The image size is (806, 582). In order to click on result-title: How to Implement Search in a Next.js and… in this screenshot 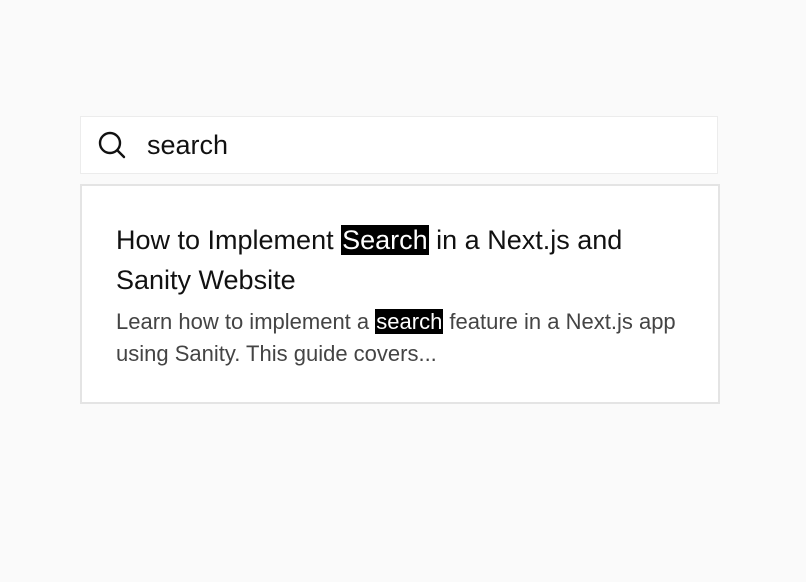, I will do `click(400, 260)`.